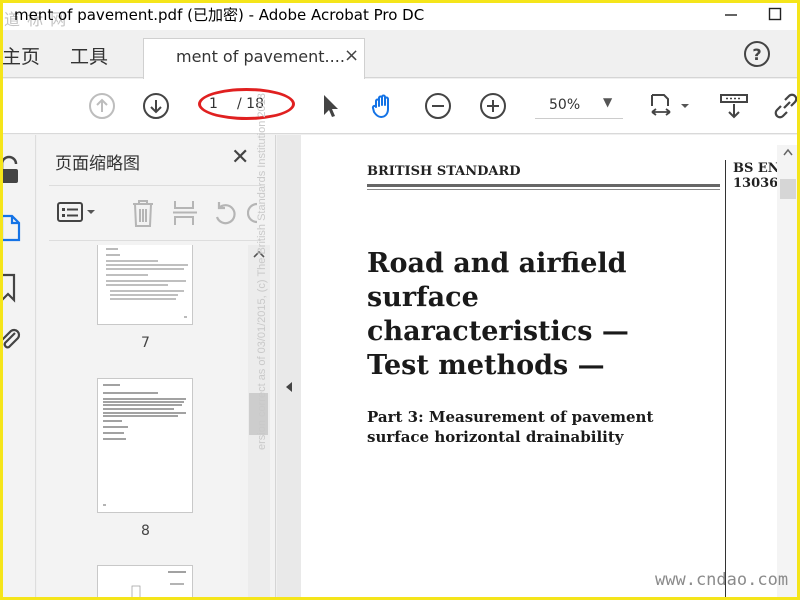 The height and width of the screenshot is (600, 800). What do you see at coordinates (289, 367) in the screenshot?
I see `panel-collapse-strip` at bounding box center [289, 367].